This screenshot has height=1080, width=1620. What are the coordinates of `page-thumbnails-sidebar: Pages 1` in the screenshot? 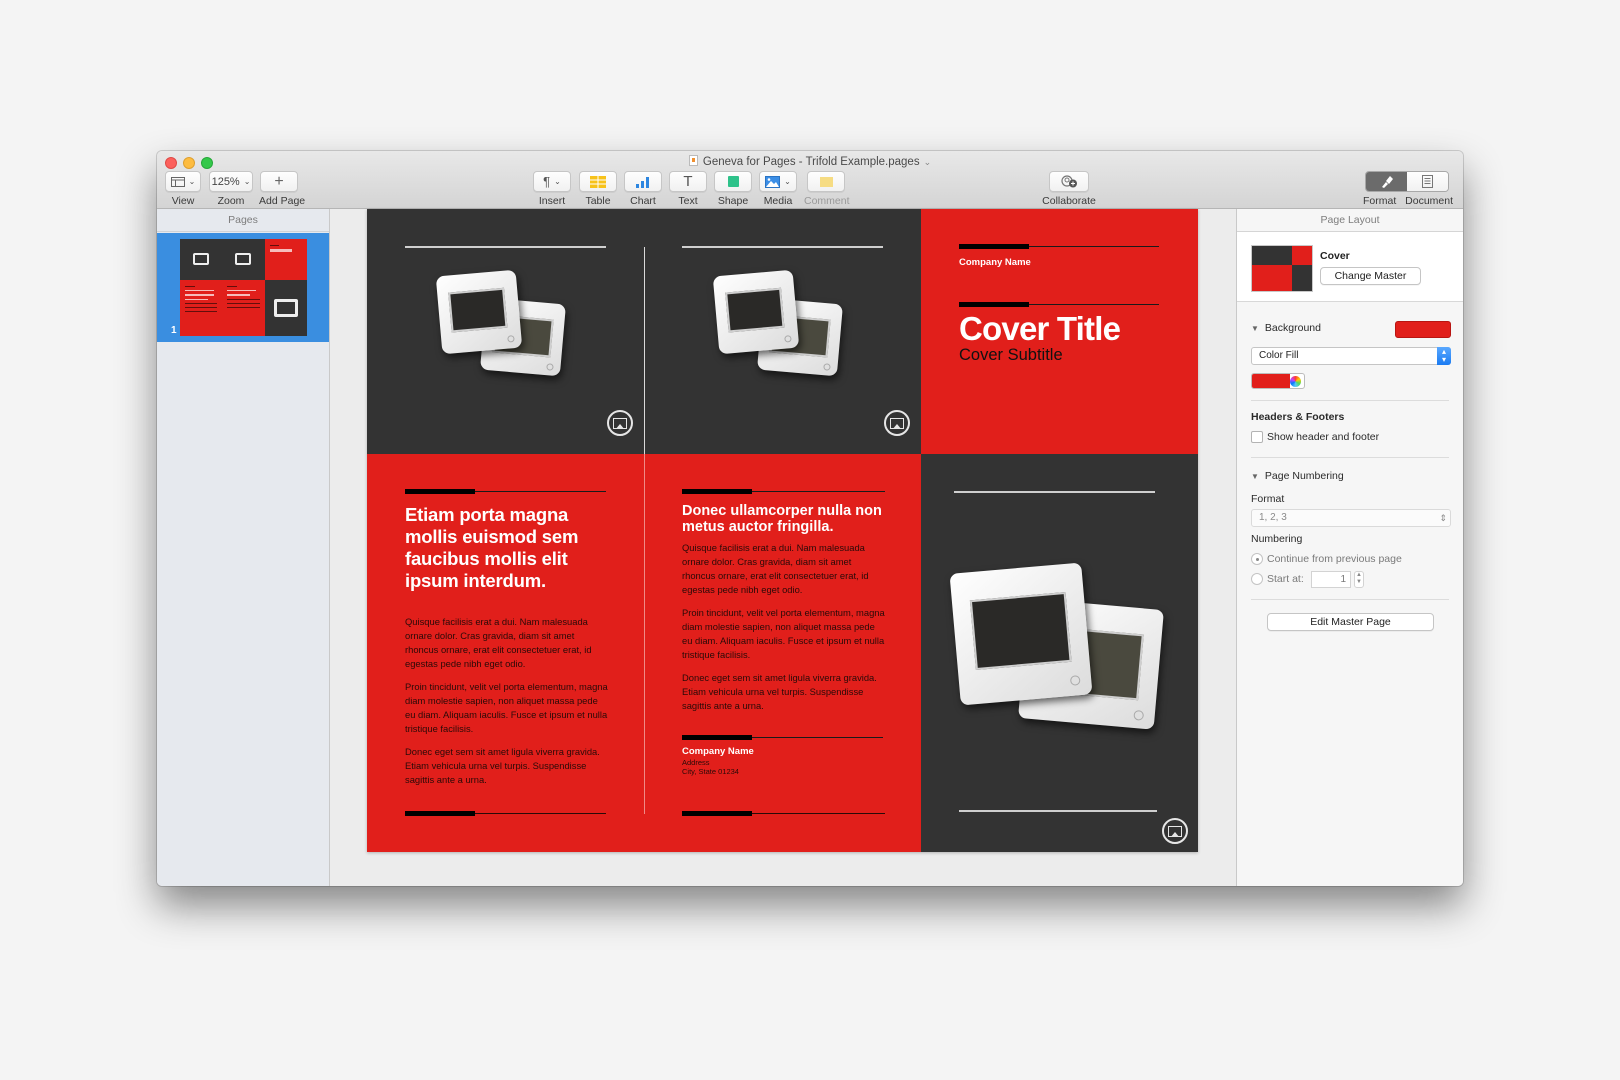 It's located at (243, 547).